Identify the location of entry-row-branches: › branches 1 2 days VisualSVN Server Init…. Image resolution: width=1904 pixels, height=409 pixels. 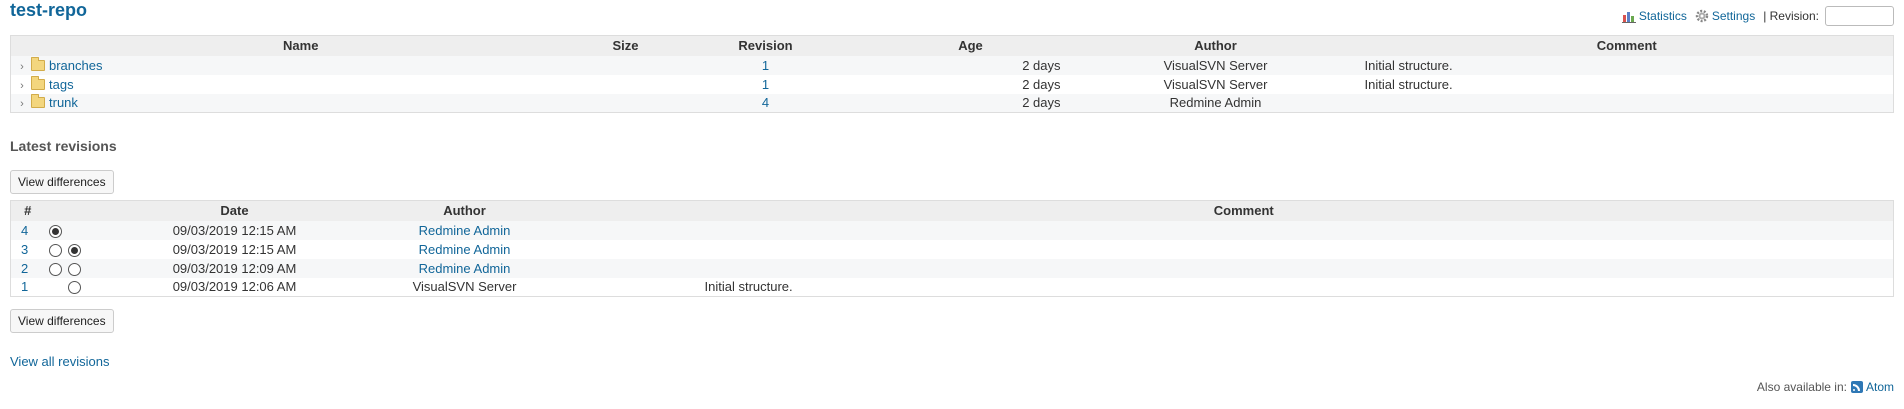
(952, 65).